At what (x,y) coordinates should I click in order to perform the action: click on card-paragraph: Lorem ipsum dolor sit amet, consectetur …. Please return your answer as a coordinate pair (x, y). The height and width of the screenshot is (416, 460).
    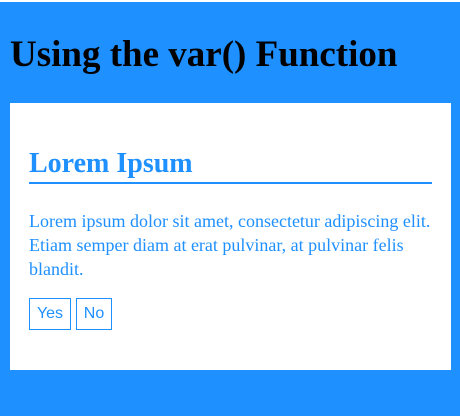
    Looking at the image, I should click on (230, 245).